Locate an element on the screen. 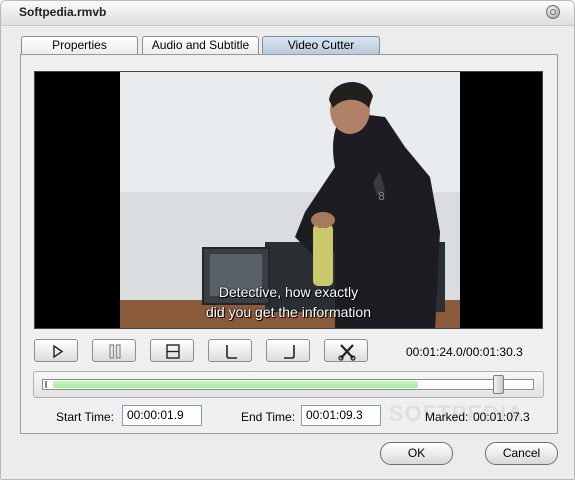 Image resolution: width=575 pixels, height=480 pixels. close-button is located at coordinates (553, 12).